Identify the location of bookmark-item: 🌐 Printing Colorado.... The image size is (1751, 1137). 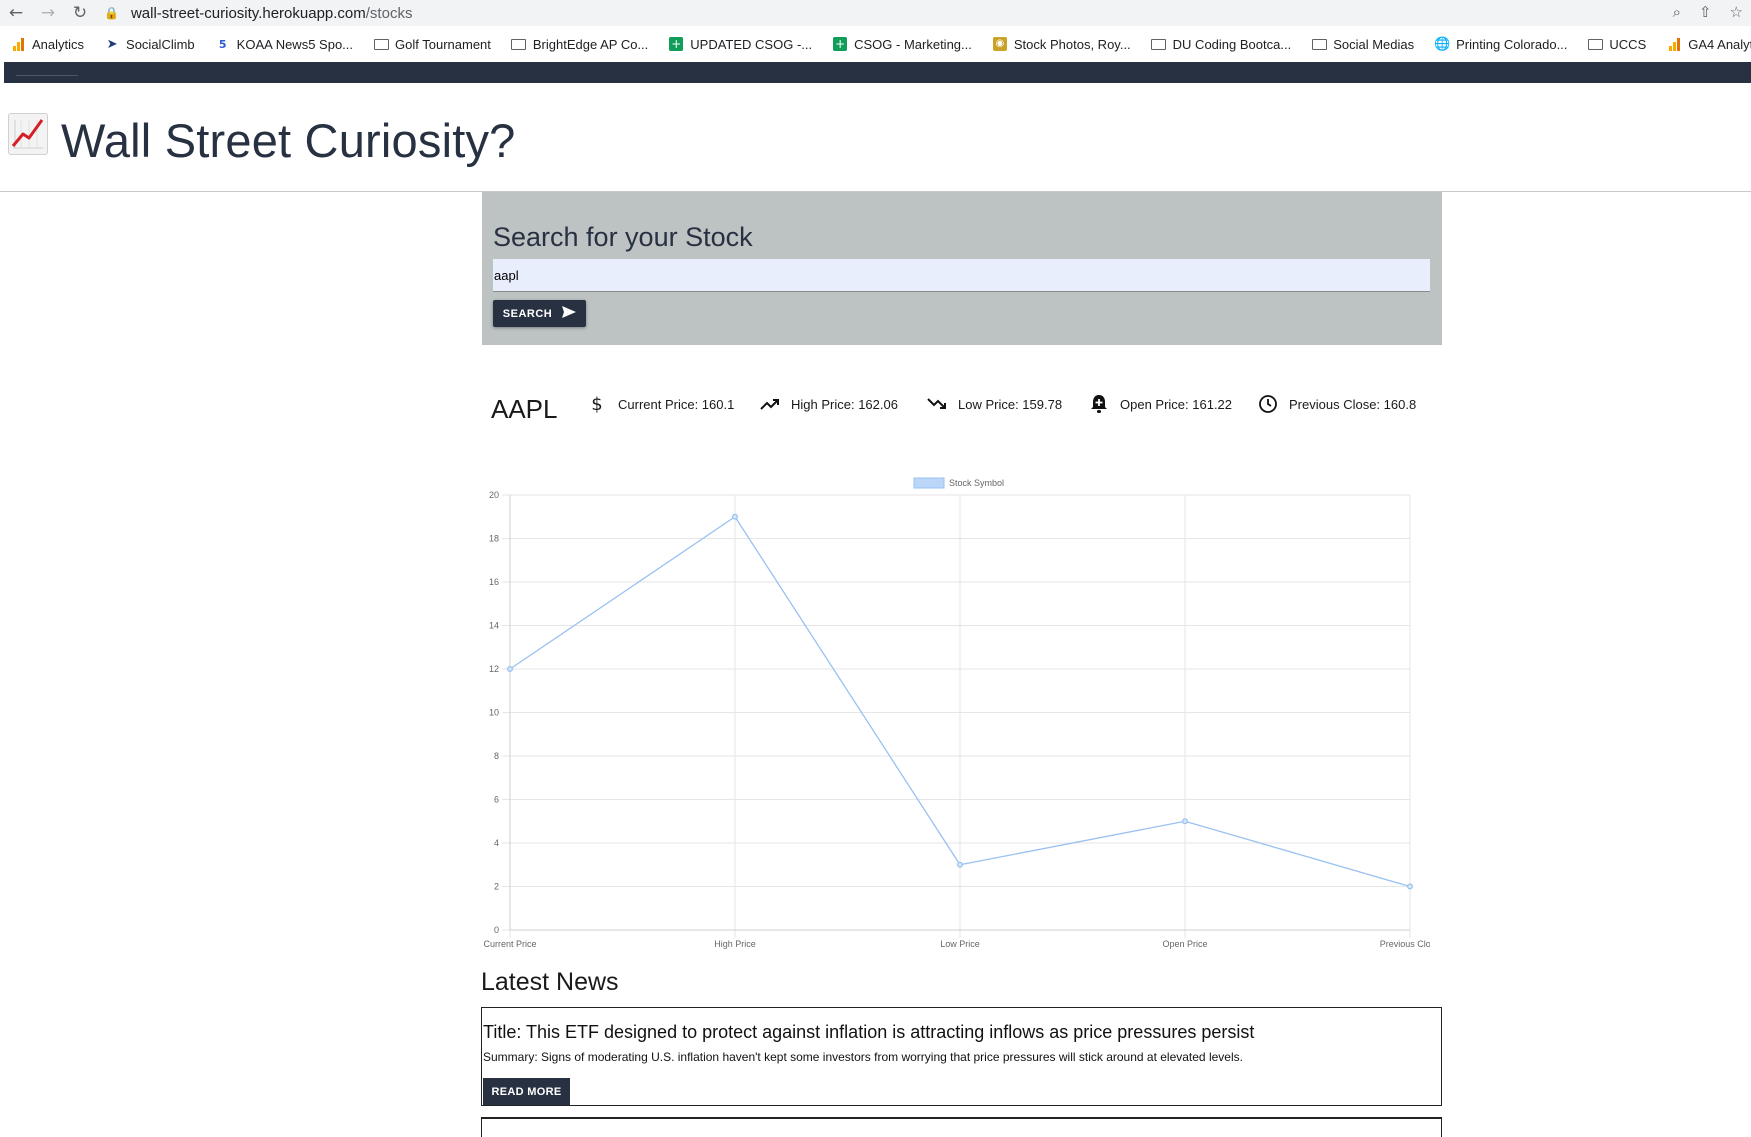
(1500, 44).